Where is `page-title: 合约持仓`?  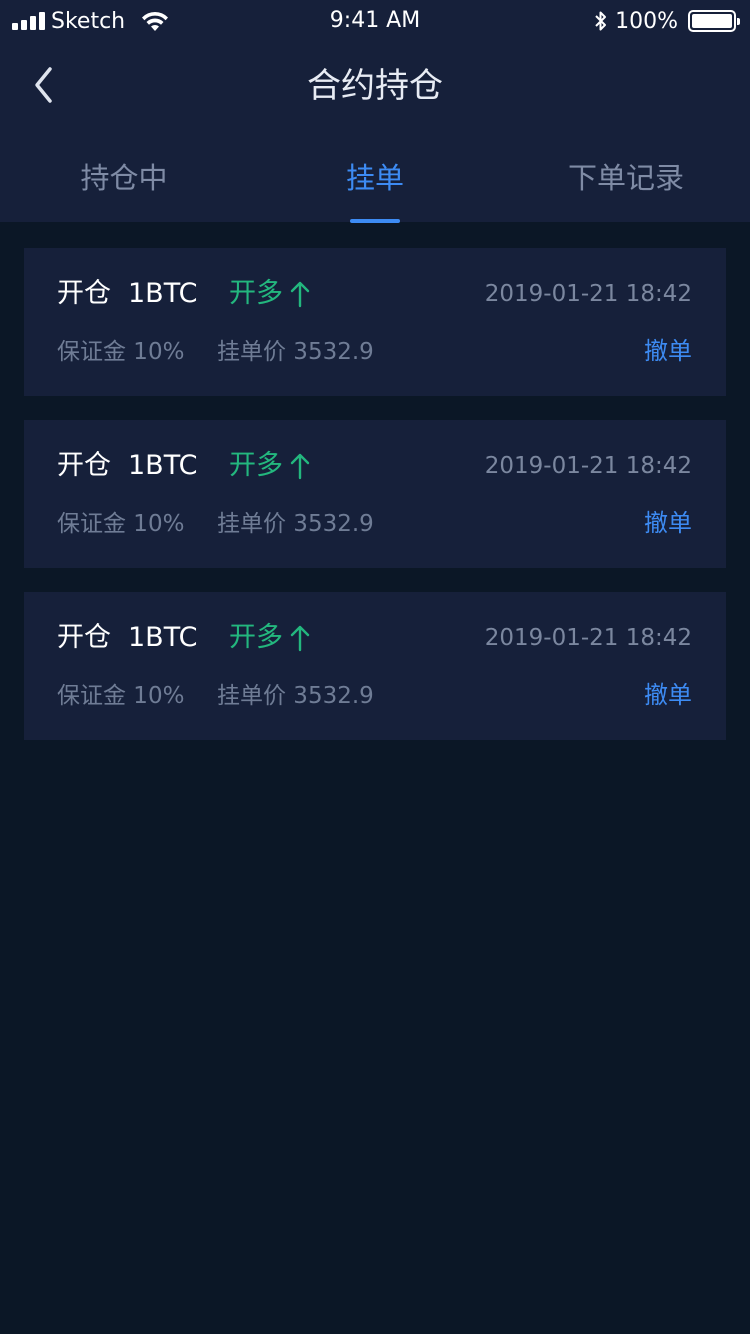 page-title: 合约持仓 is located at coordinates (375, 86).